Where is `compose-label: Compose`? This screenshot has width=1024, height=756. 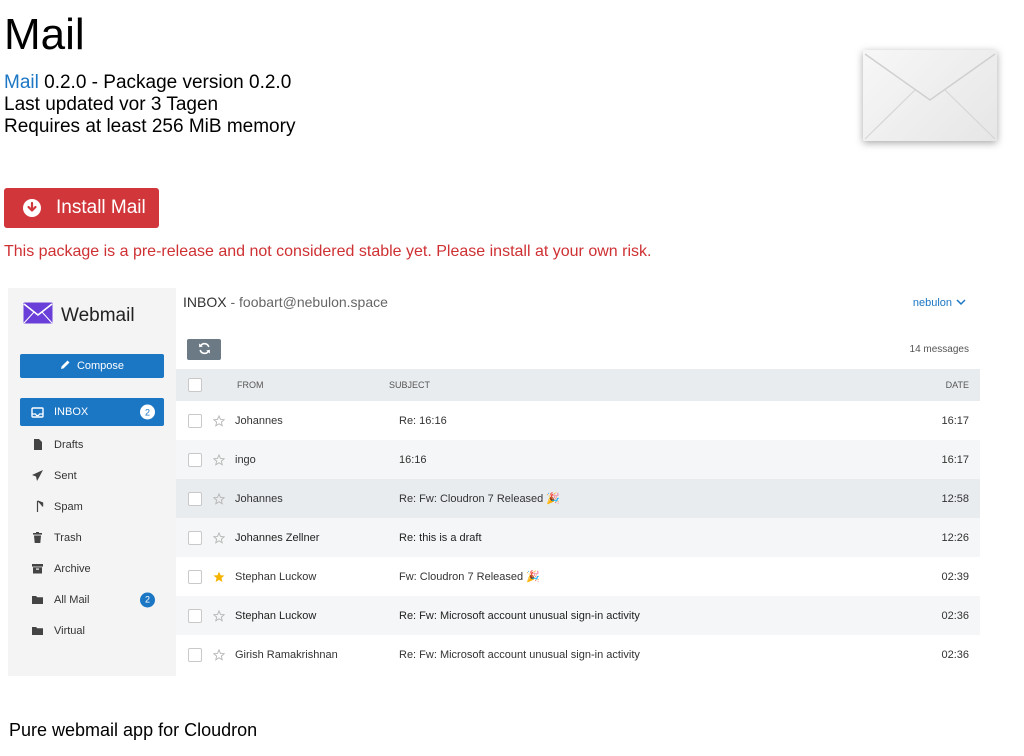 compose-label: Compose is located at coordinates (100, 366).